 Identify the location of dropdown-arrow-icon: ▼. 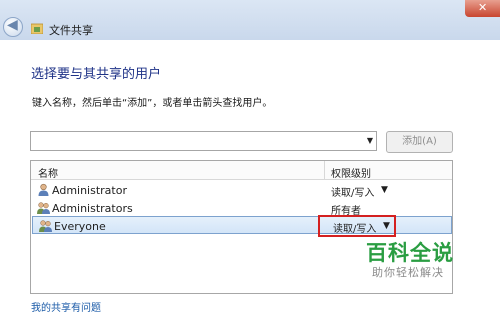
(370, 140).